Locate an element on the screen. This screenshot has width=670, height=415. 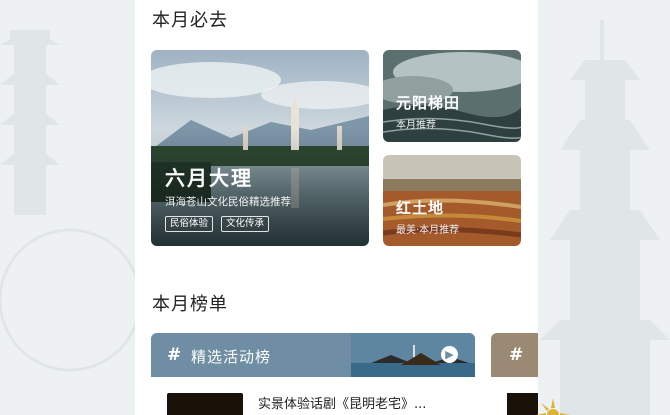
card-yuanyang-title: 元阳梯田 is located at coordinates (428, 103).